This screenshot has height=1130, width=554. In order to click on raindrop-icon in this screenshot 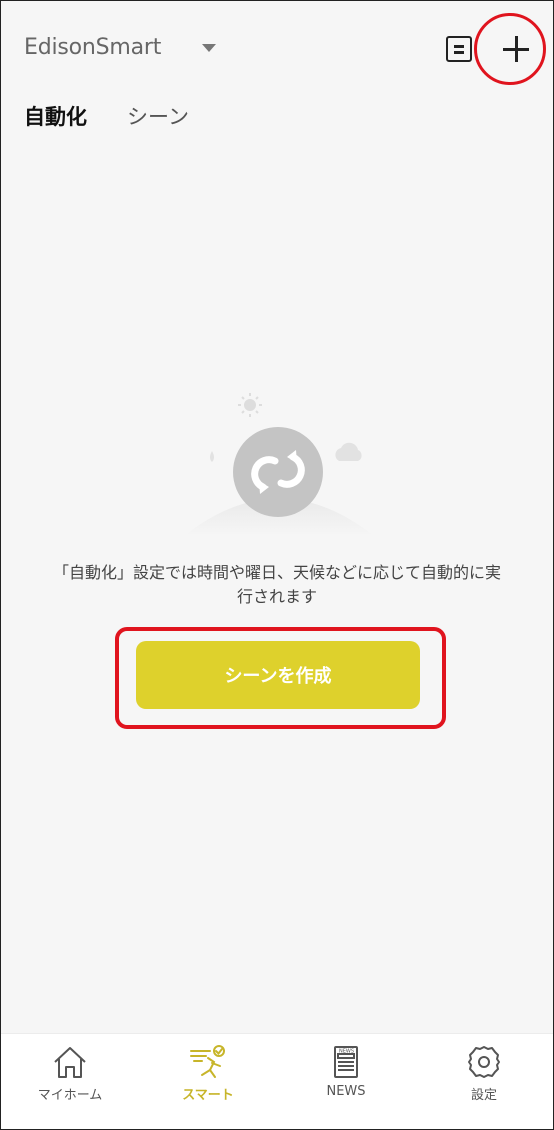, I will do `click(212, 456)`.